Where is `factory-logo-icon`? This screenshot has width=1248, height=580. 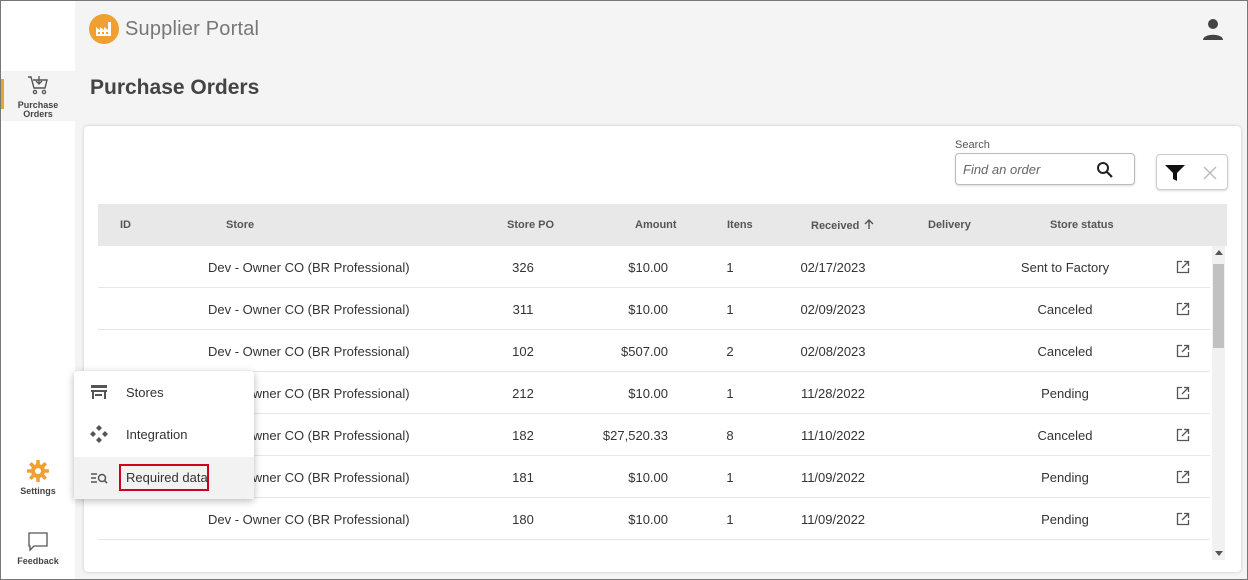
factory-logo-icon is located at coordinates (104, 29).